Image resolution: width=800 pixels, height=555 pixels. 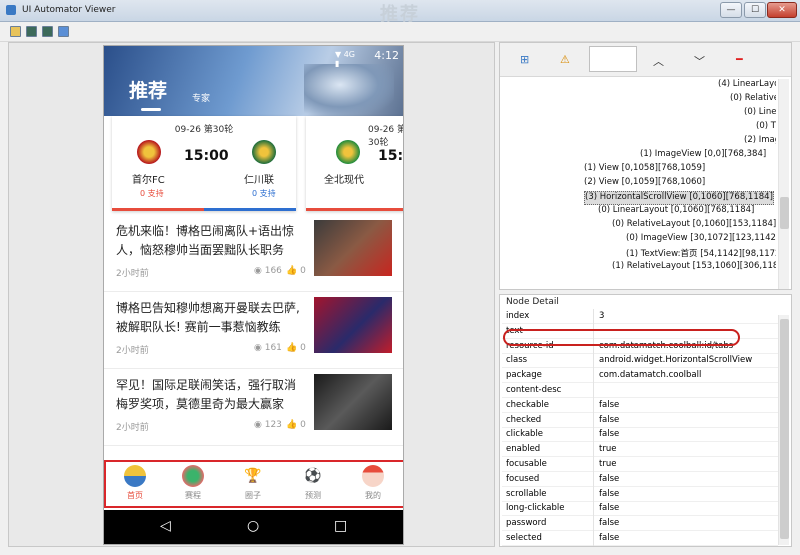 I want to click on previous-node-icon: ︿, so click(x=658, y=61).